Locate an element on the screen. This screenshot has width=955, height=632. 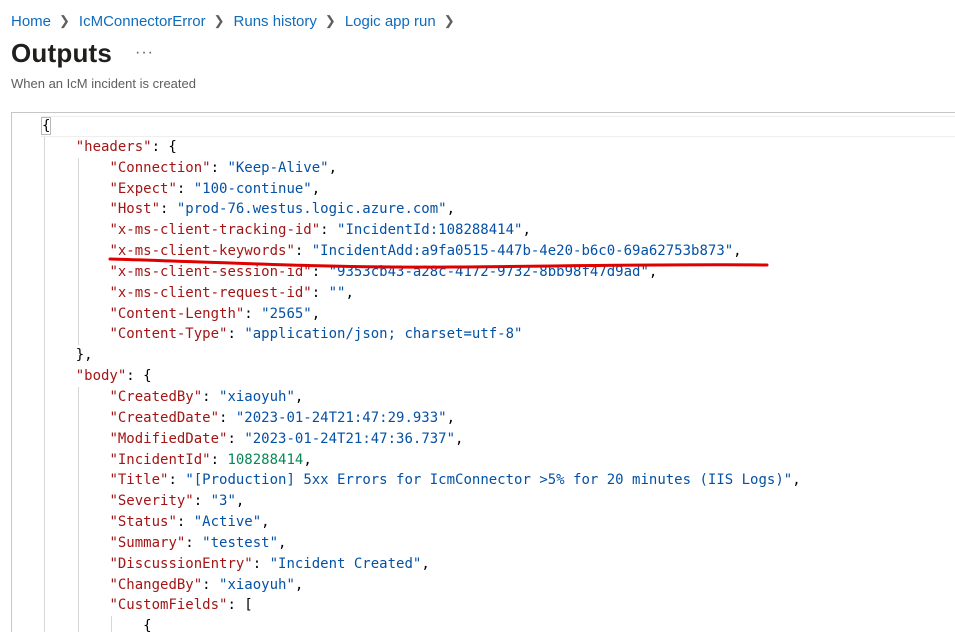
breadcrumb-runs-history: Runs history is located at coordinates (275, 21).